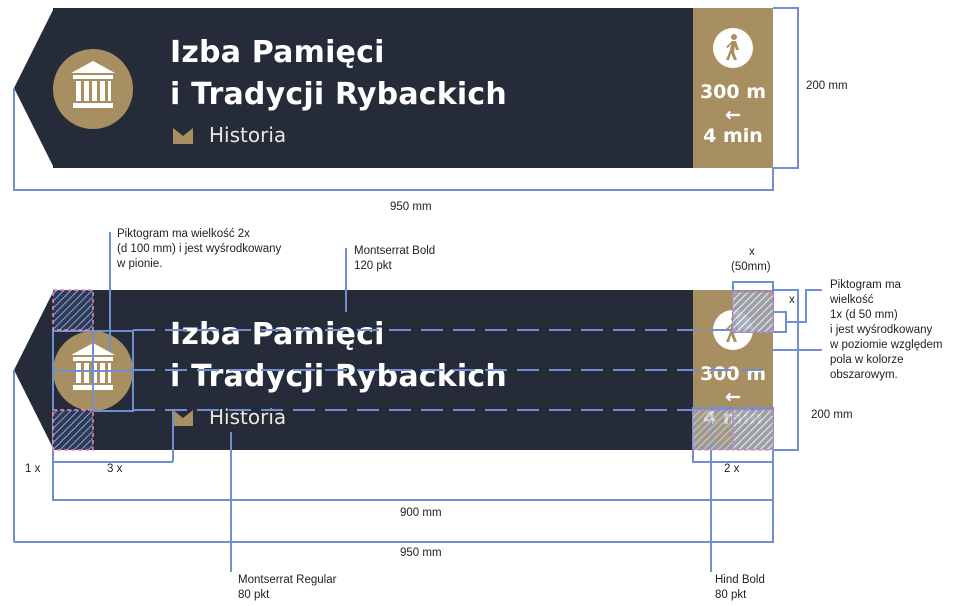 This screenshot has width=955, height=606. What do you see at coordinates (753, 286) in the screenshot?
I see `dim-x-top` at bounding box center [753, 286].